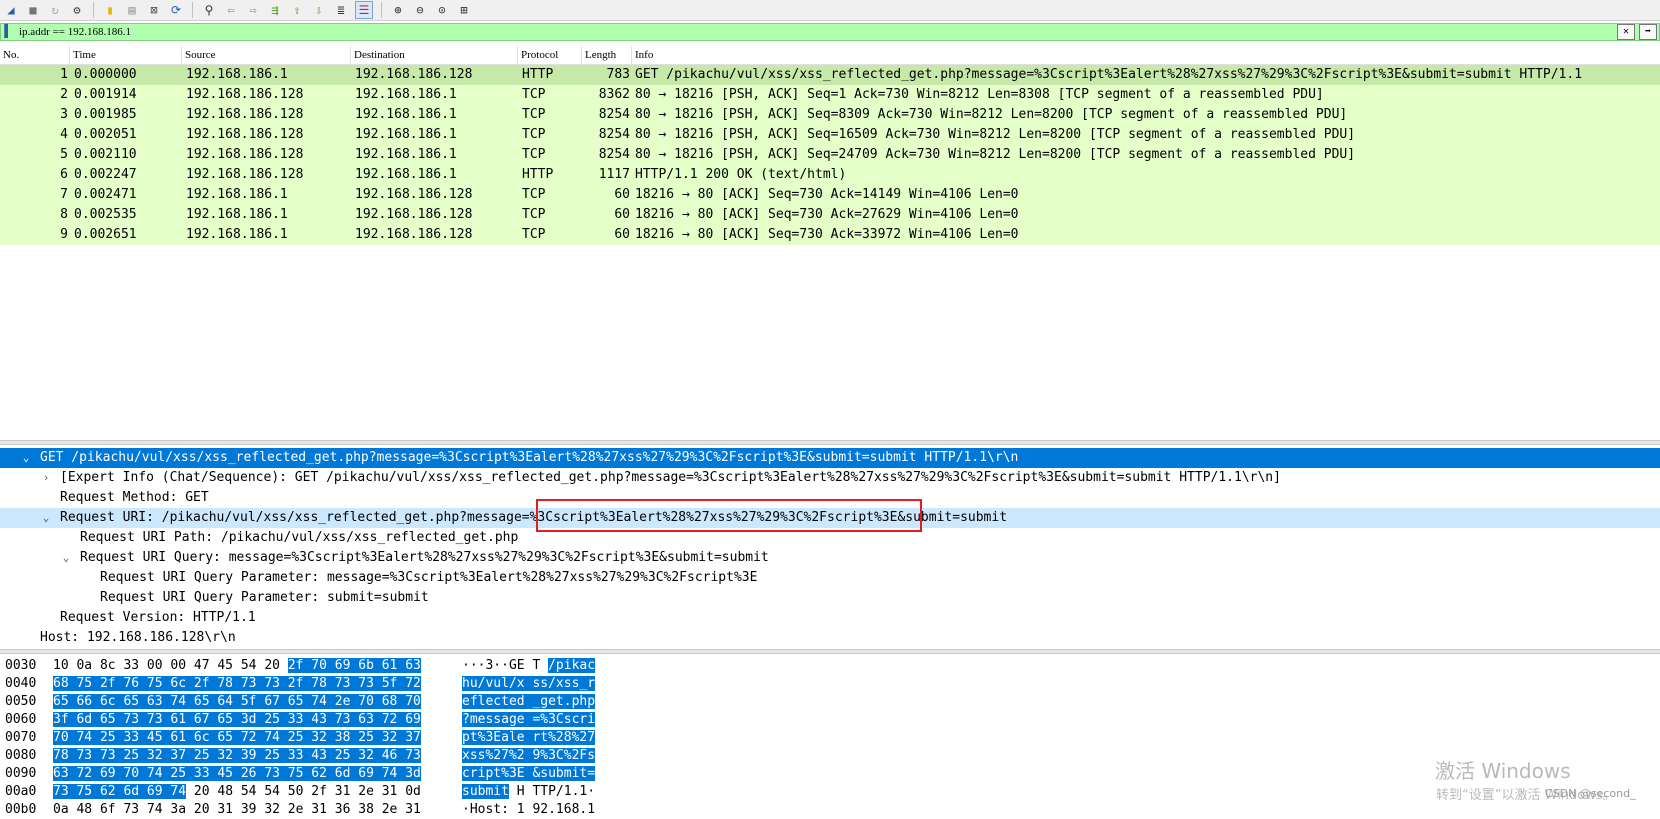 This screenshot has height=819, width=1660. Describe the element at coordinates (319, 10) in the screenshot. I see `last-packet-icon: ⇩` at that location.